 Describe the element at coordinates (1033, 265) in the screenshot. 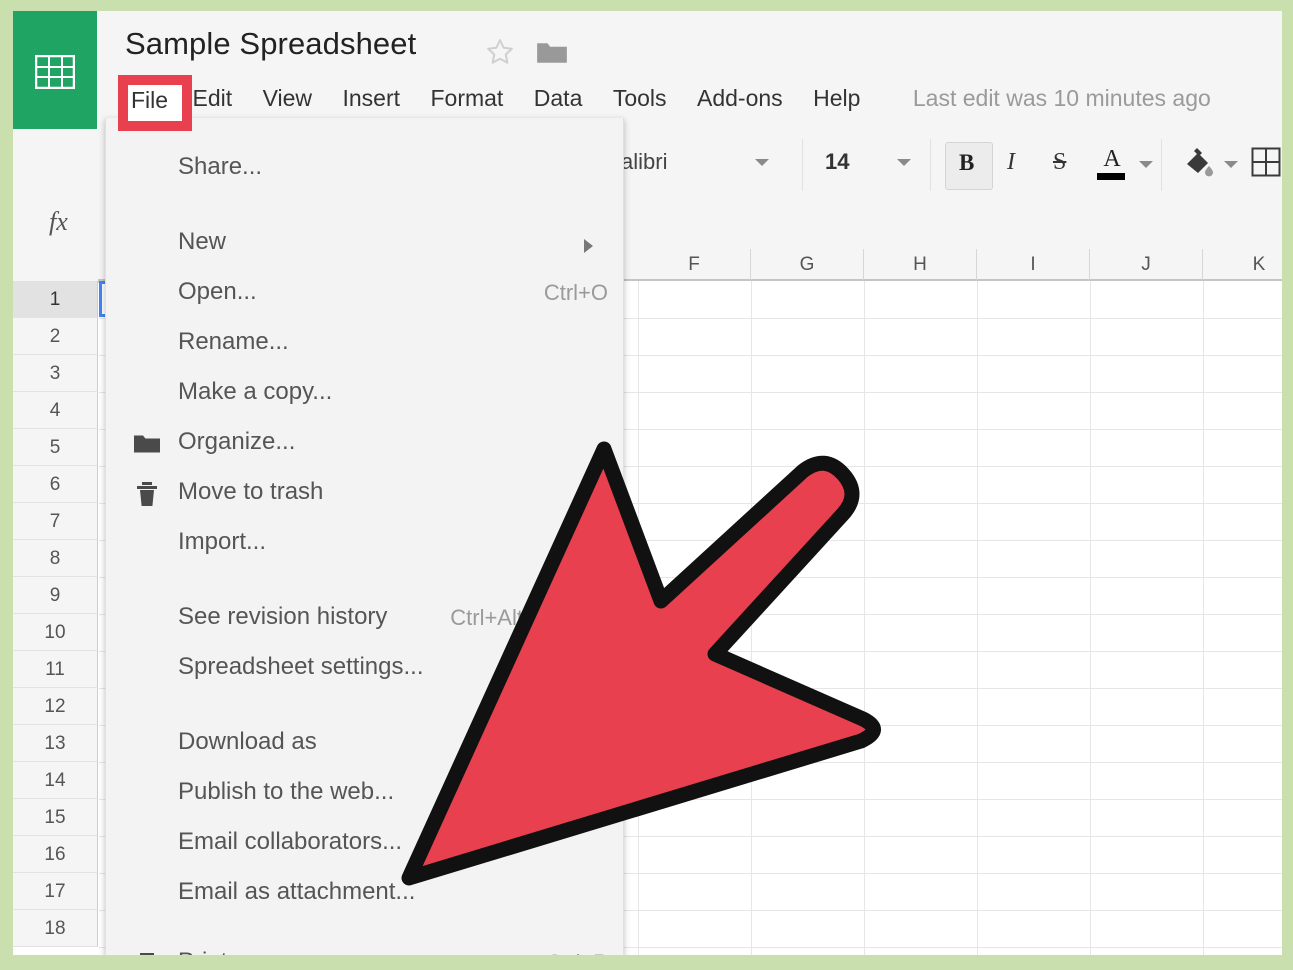

I see `column-header-i: I` at that location.